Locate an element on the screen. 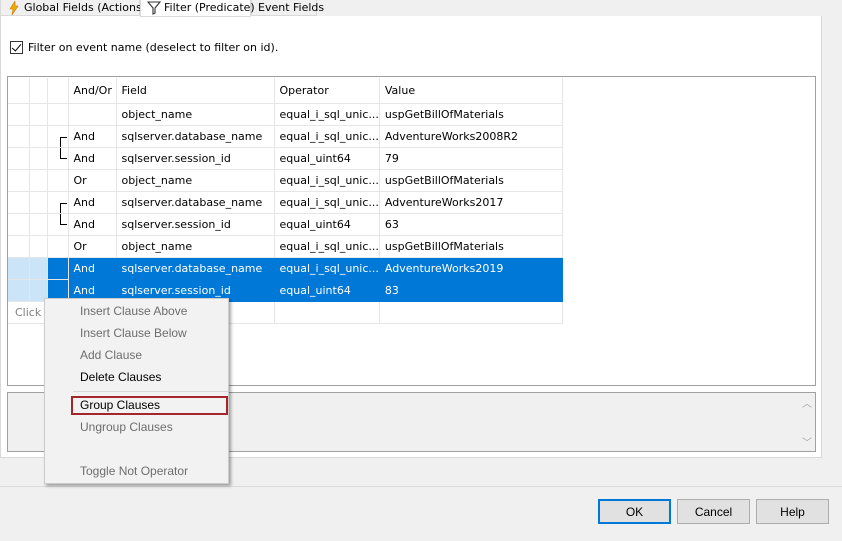  scroll-up-icon: ︿ is located at coordinates (807, 402).